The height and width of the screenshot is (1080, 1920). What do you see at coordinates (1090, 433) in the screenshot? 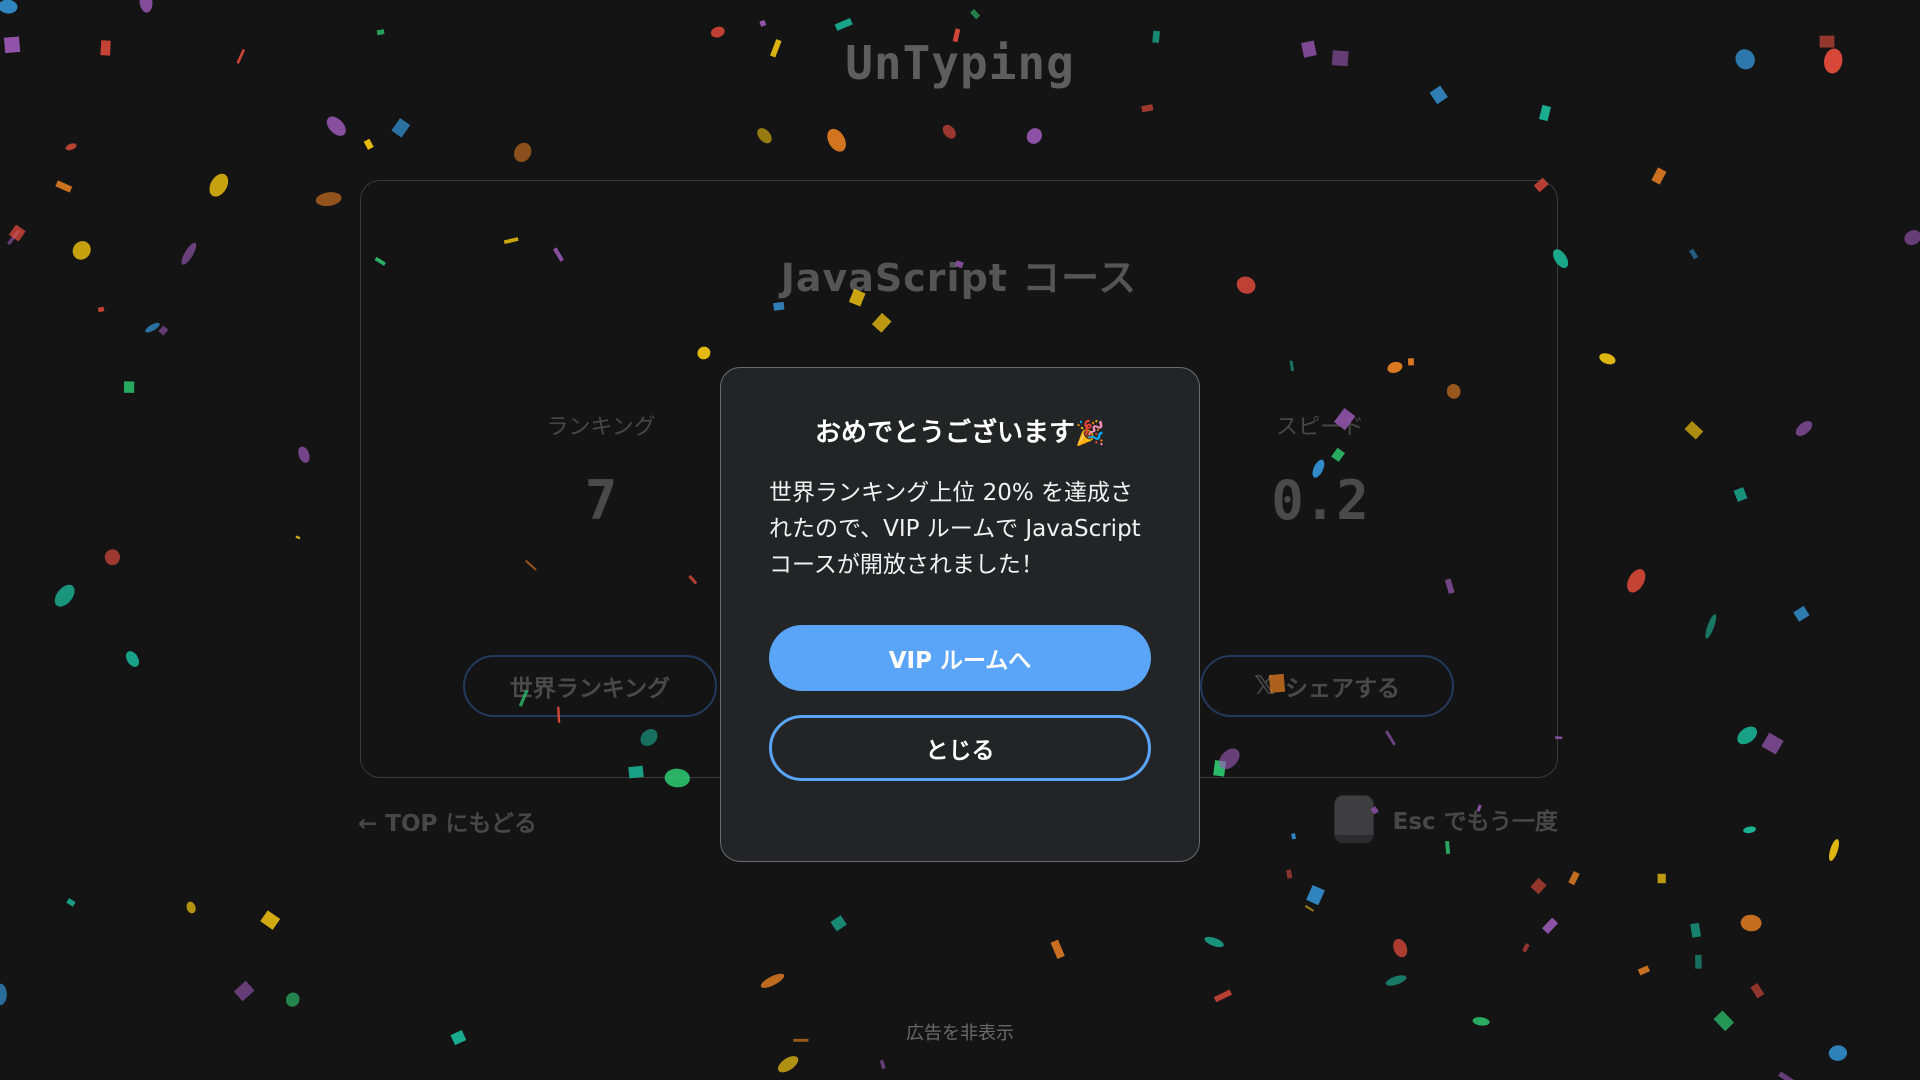
I see `party-popper-icon: 🎉` at bounding box center [1090, 433].